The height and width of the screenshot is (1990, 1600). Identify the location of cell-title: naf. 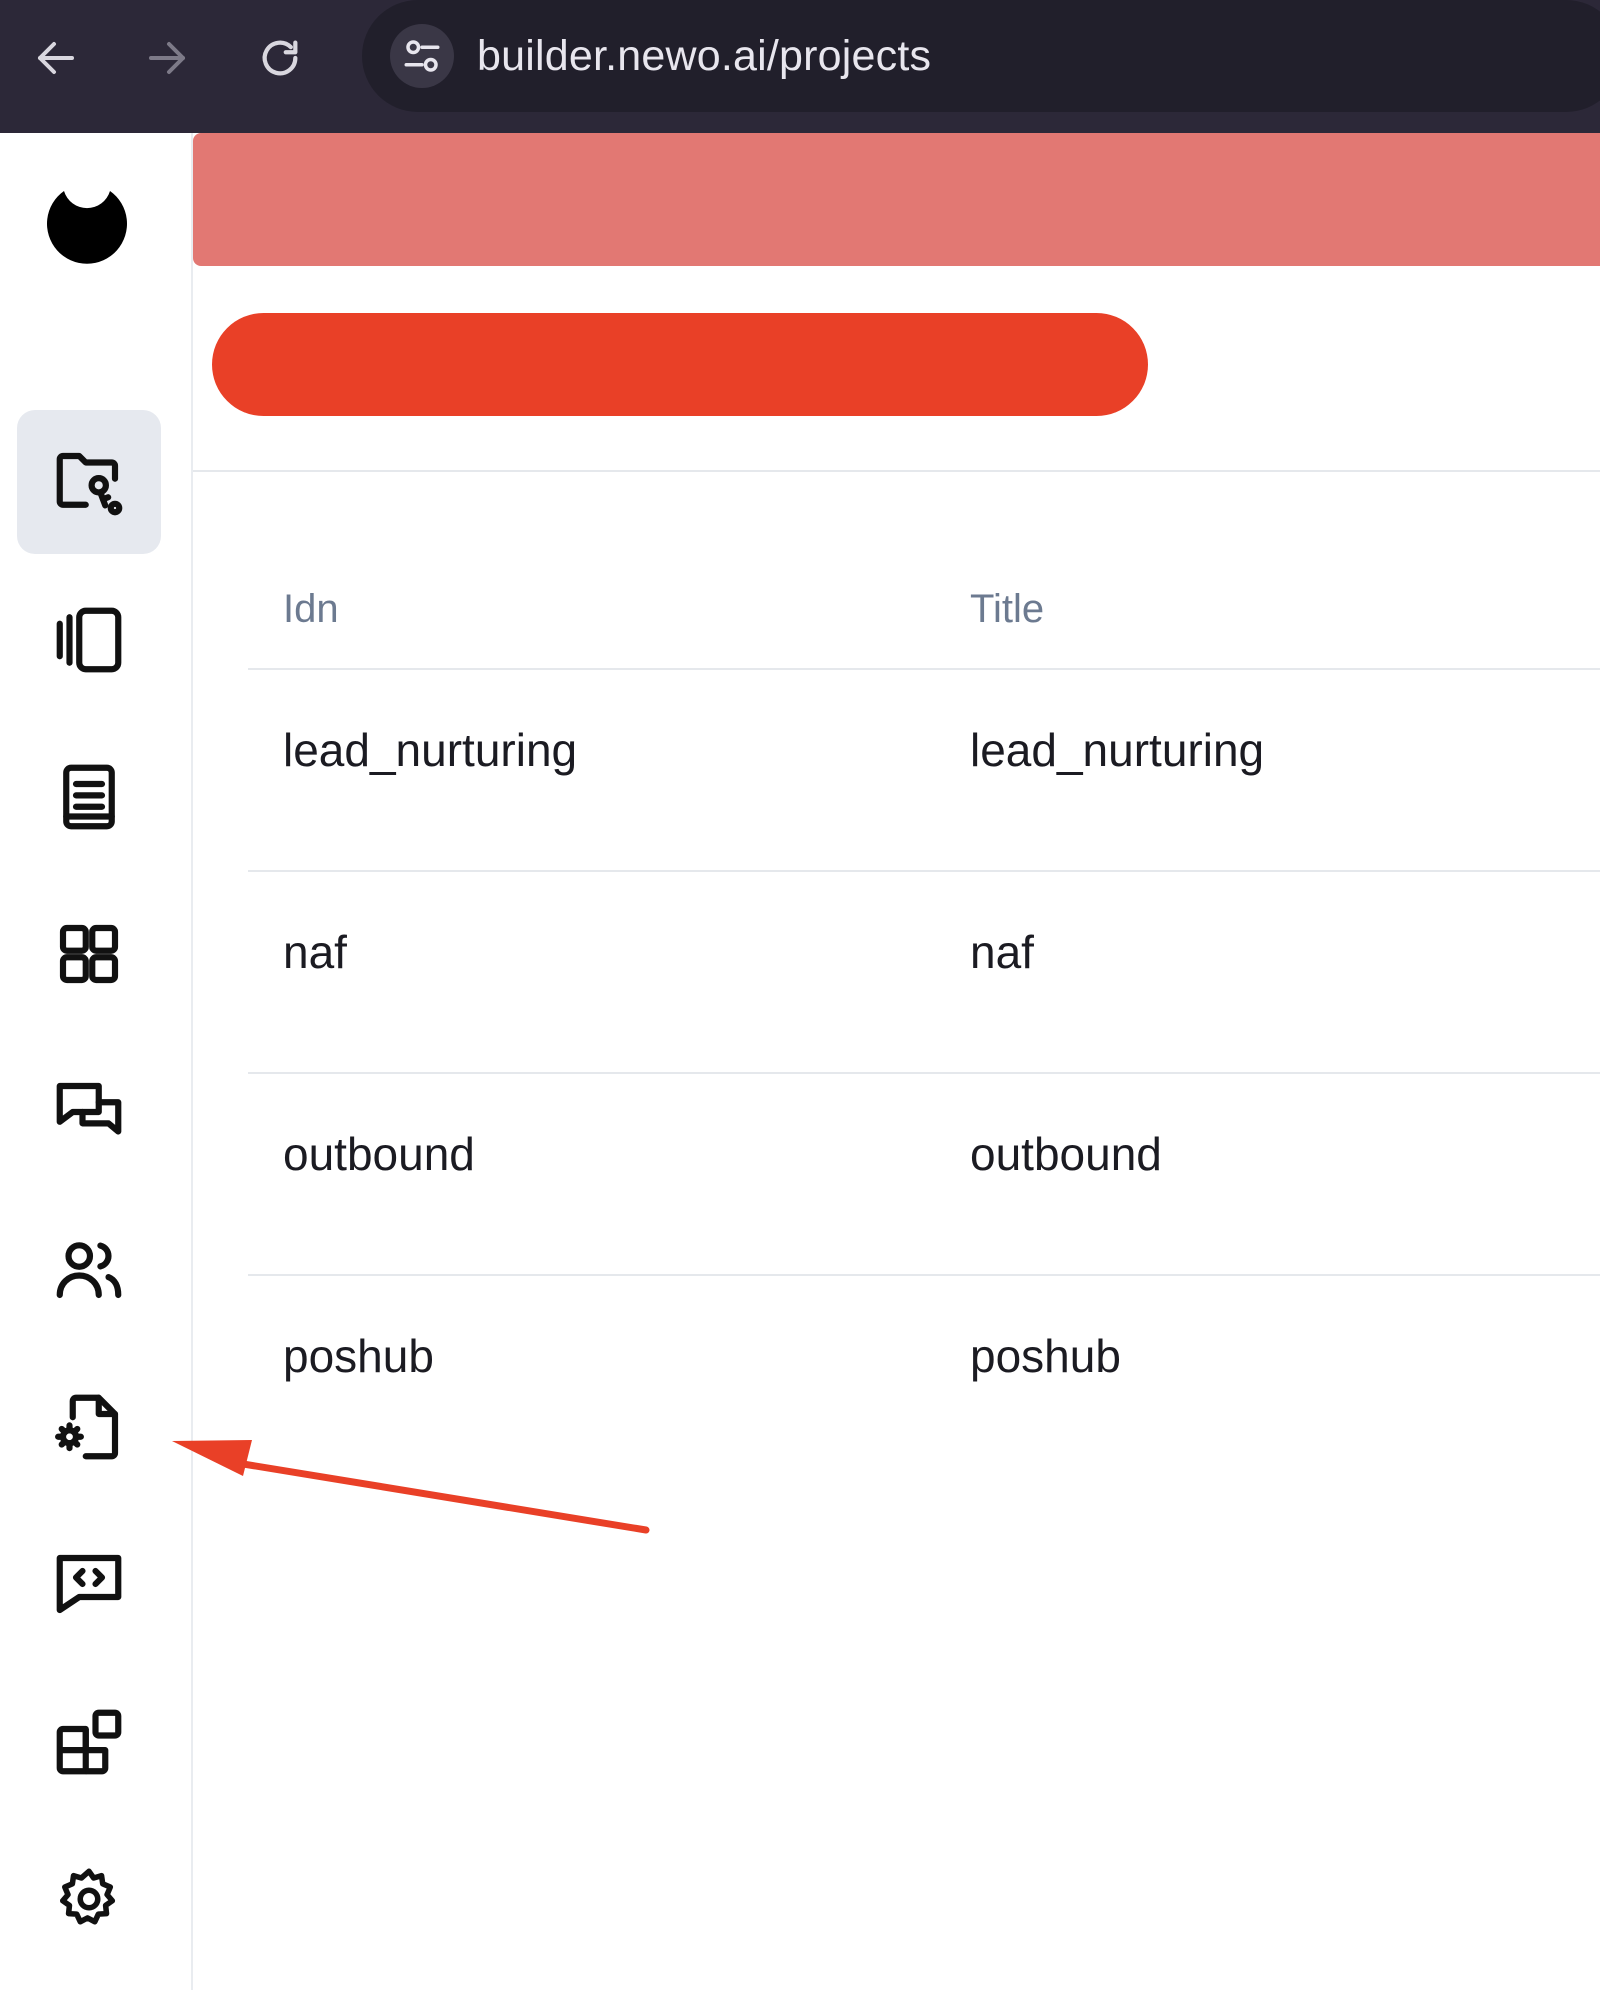
(1002, 952).